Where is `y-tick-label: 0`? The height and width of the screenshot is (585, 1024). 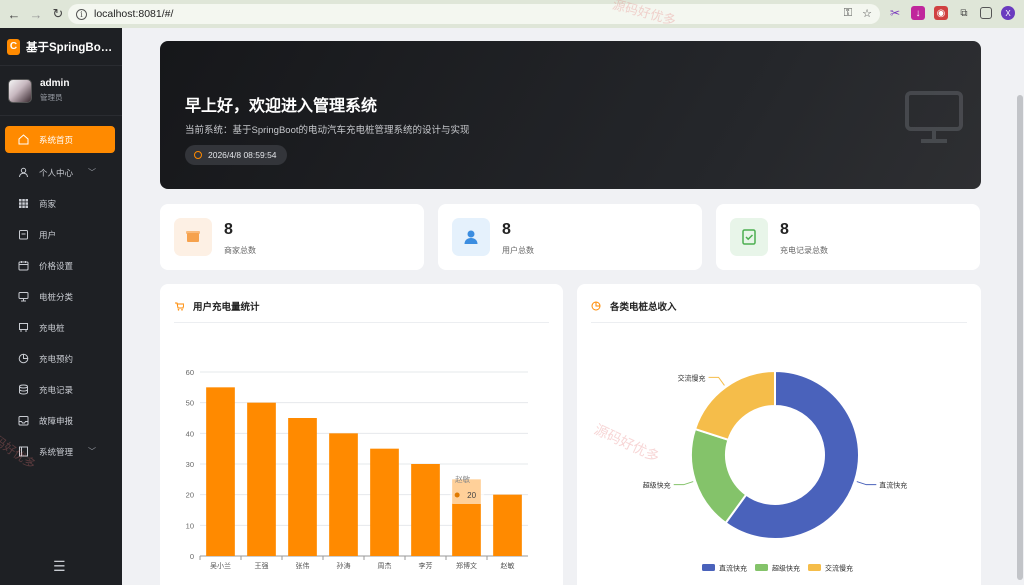
y-tick-label: 0 is located at coordinates (192, 556).